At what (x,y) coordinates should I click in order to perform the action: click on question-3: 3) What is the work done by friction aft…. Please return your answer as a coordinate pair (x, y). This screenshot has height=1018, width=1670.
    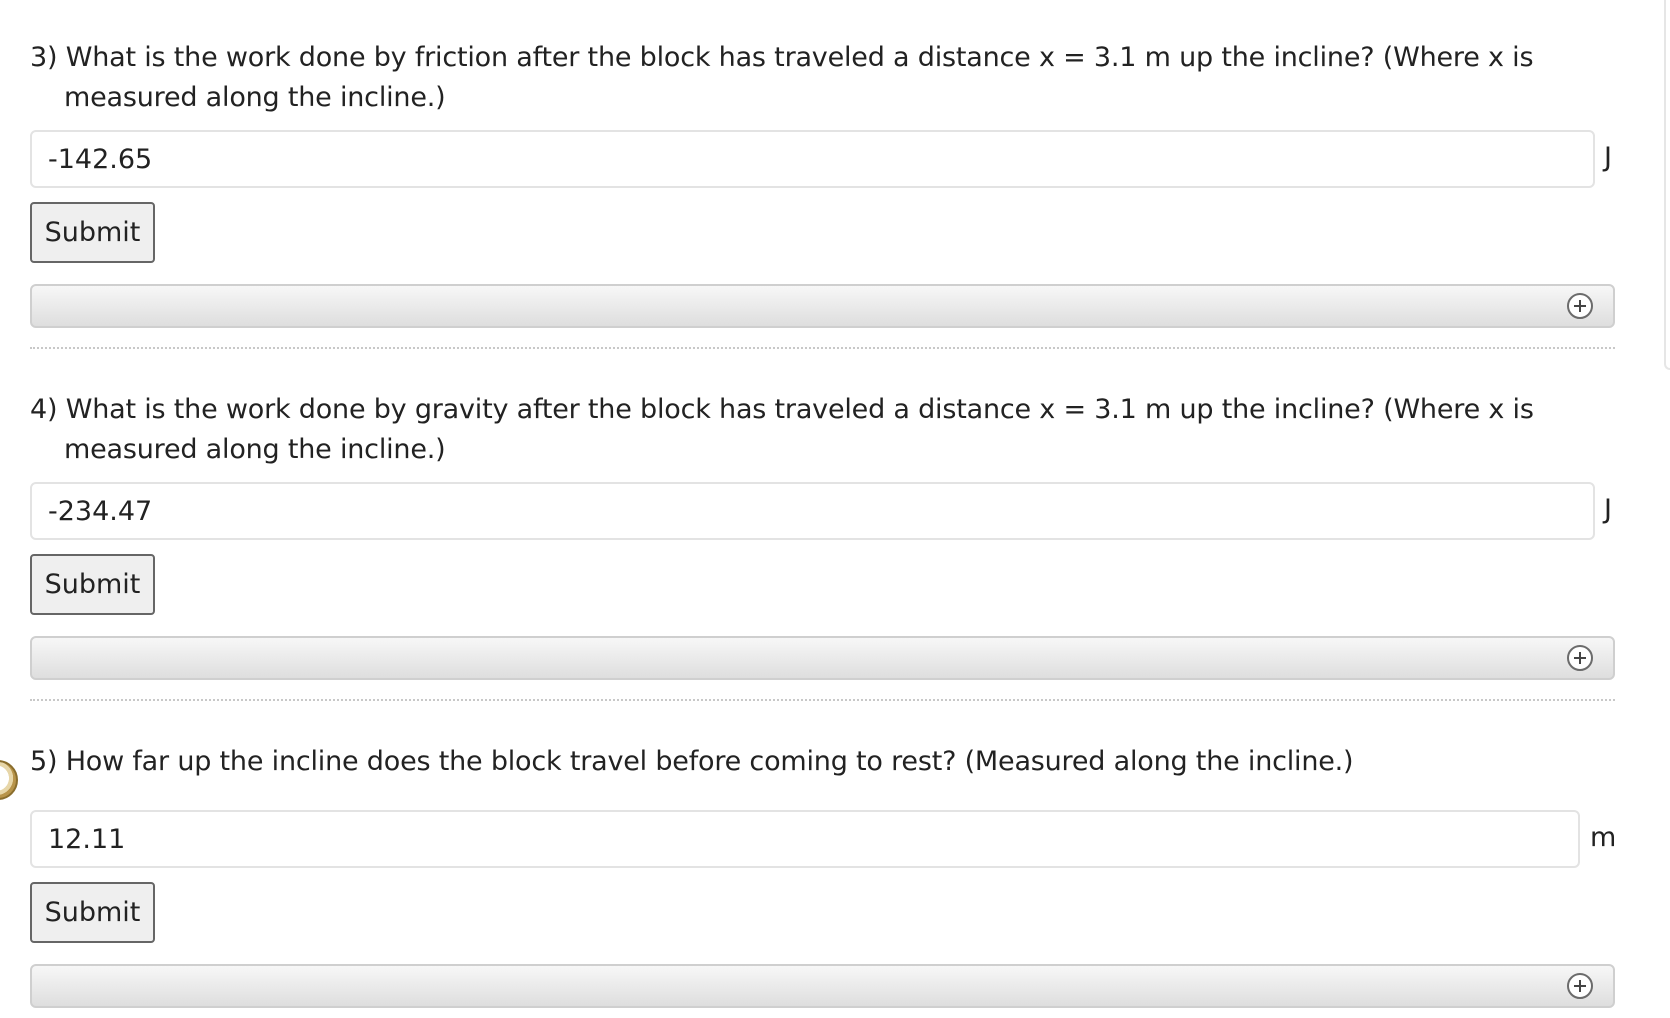
    Looking at the image, I should click on (822, 78).